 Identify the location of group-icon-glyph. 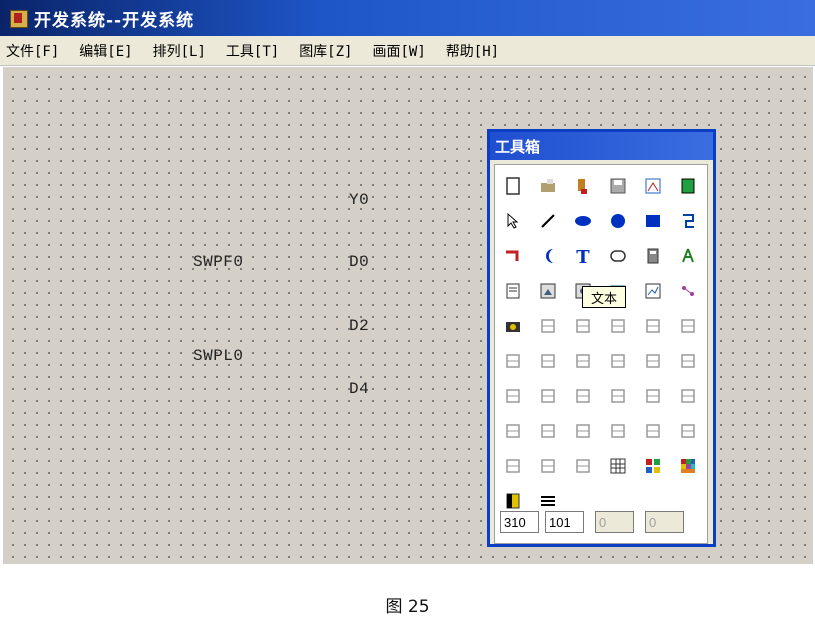
(618, 326).